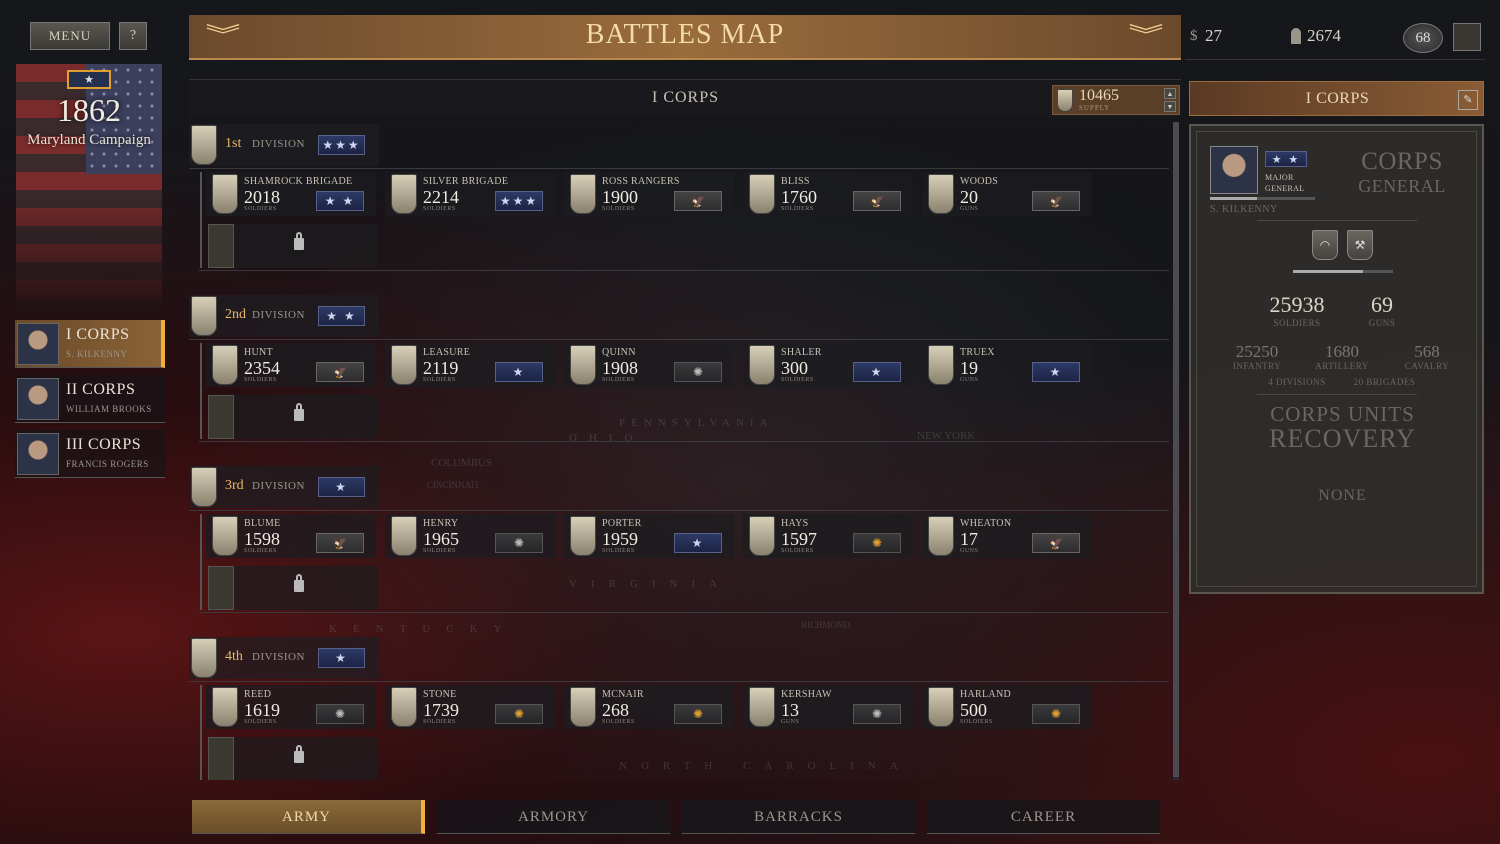 The width and height of the screenshot is (1500, 844). What do you see at coordinates (291, 194) in the screenshot?
I see `brigade-card: SHAMROCK BRIGADE 2018 SOLDIERS ★ ★` at bounding box center [291, 194].